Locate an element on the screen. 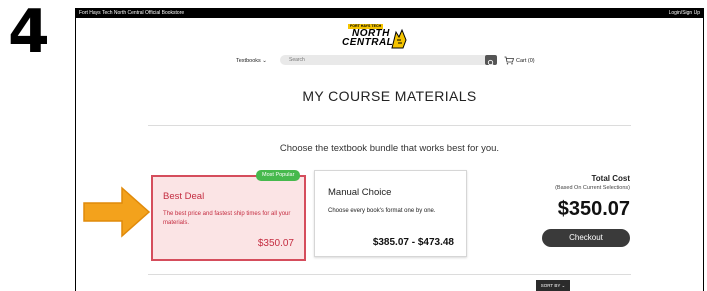 The image size is (707, 291). search-button is located at coordinates (491, 61).